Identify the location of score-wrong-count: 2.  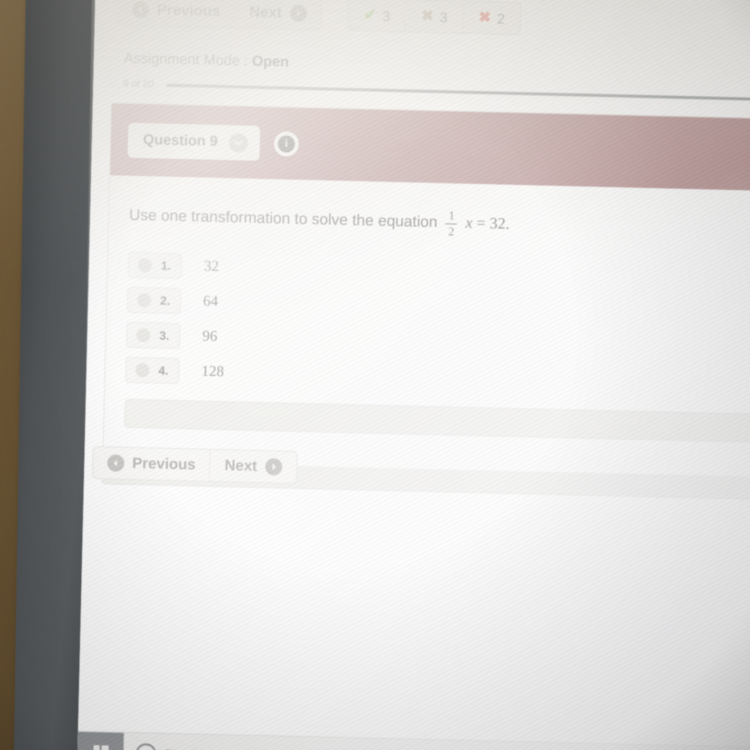
(501, 18).